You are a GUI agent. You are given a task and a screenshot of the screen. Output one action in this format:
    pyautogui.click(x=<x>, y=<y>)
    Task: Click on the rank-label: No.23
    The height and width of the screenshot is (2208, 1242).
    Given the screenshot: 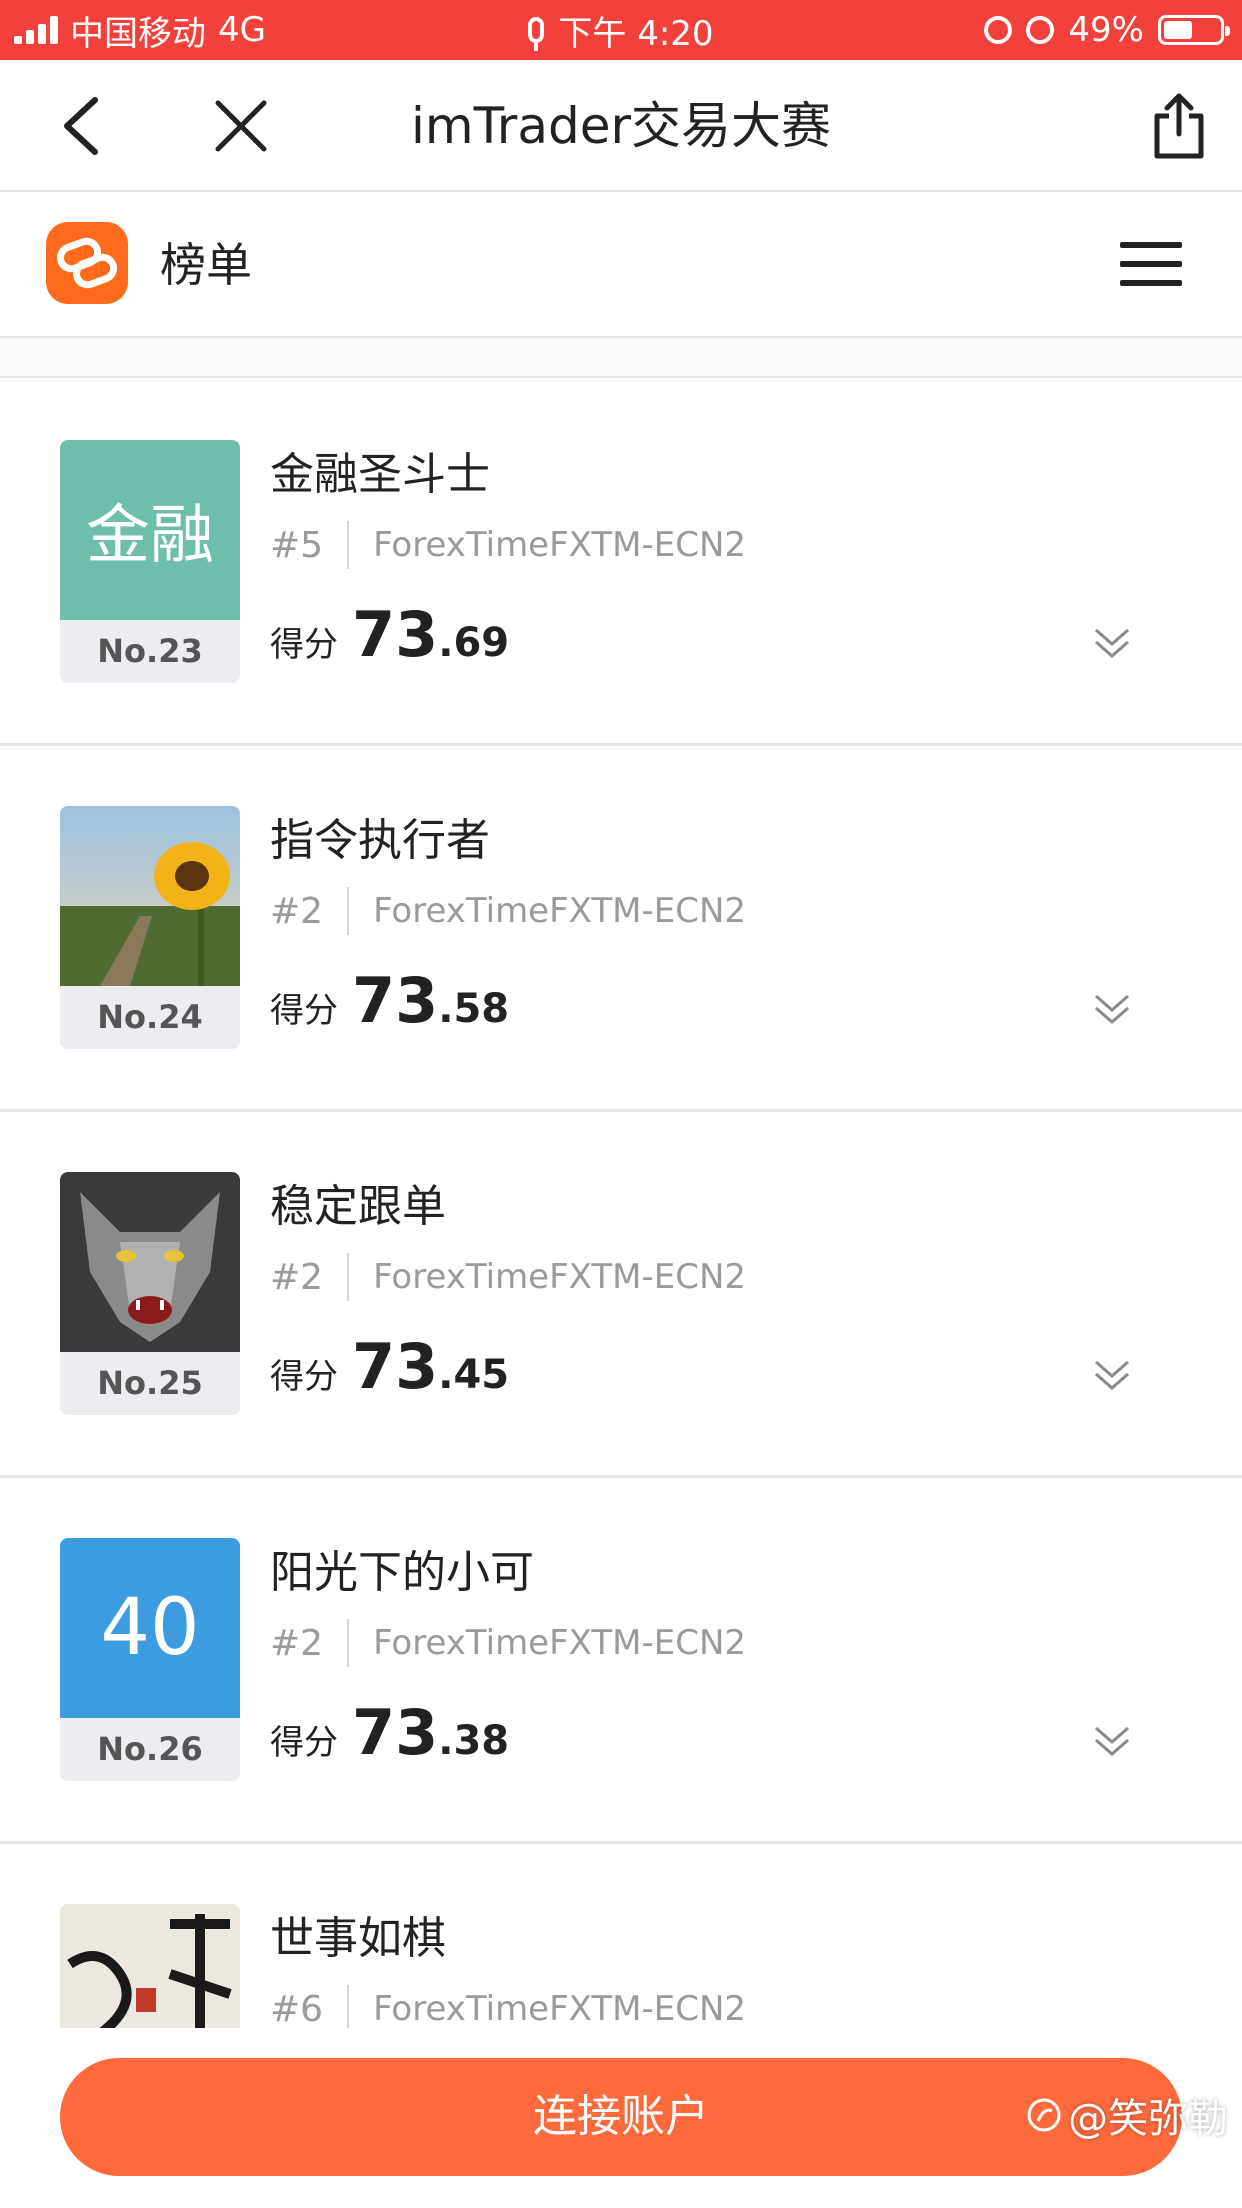 What is the action you would take?
    pyautogui.click(x=150, y=651)
    